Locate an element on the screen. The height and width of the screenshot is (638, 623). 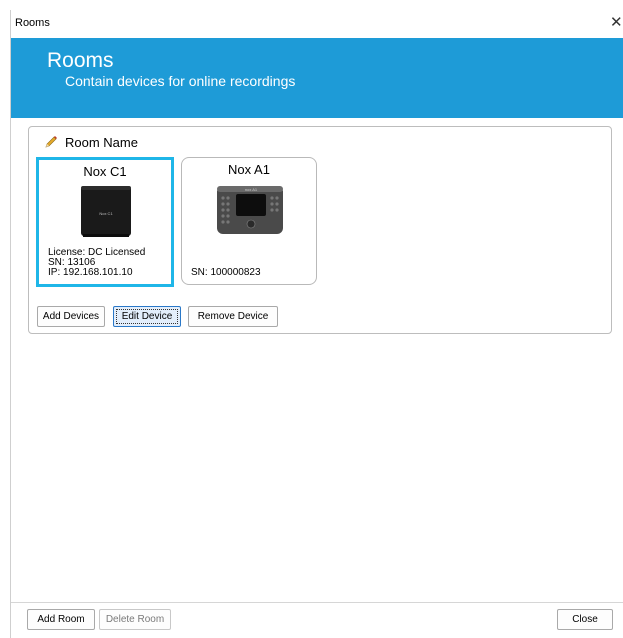
edit-device-button: Edit Device is located at coordinates (147, 316).